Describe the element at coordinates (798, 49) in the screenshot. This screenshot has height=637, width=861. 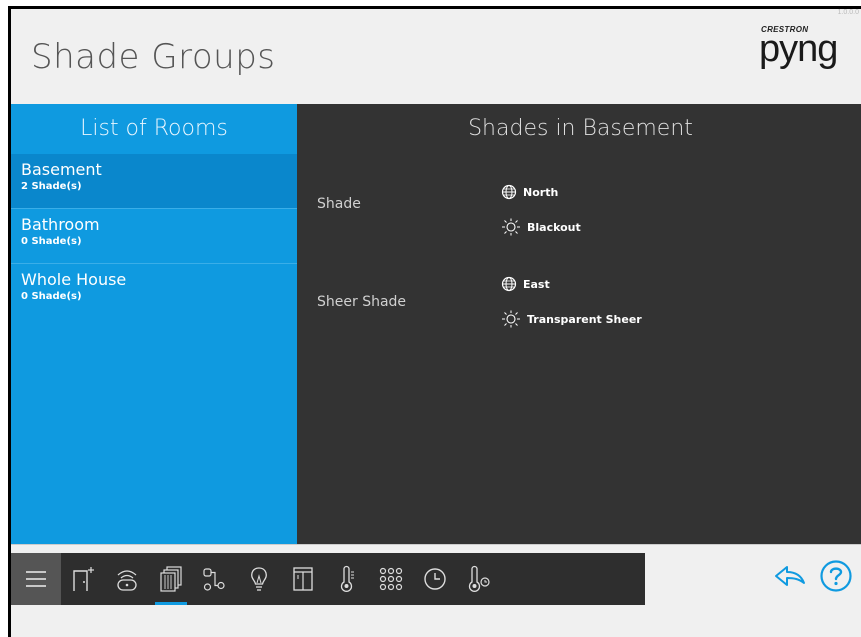
I see `brand-logo: pyng` at that location.